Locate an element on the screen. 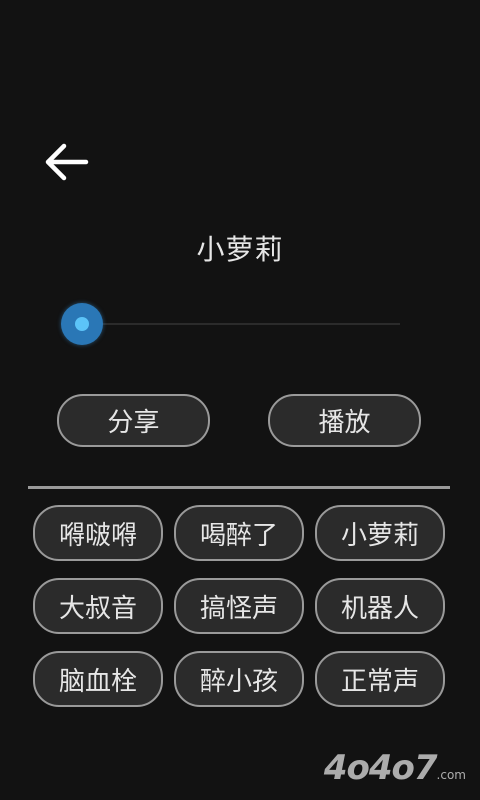 The height and width of the screenshot is (800, 480). effect-button-funny: 搞怪声 is located at coordinates (239, 606).